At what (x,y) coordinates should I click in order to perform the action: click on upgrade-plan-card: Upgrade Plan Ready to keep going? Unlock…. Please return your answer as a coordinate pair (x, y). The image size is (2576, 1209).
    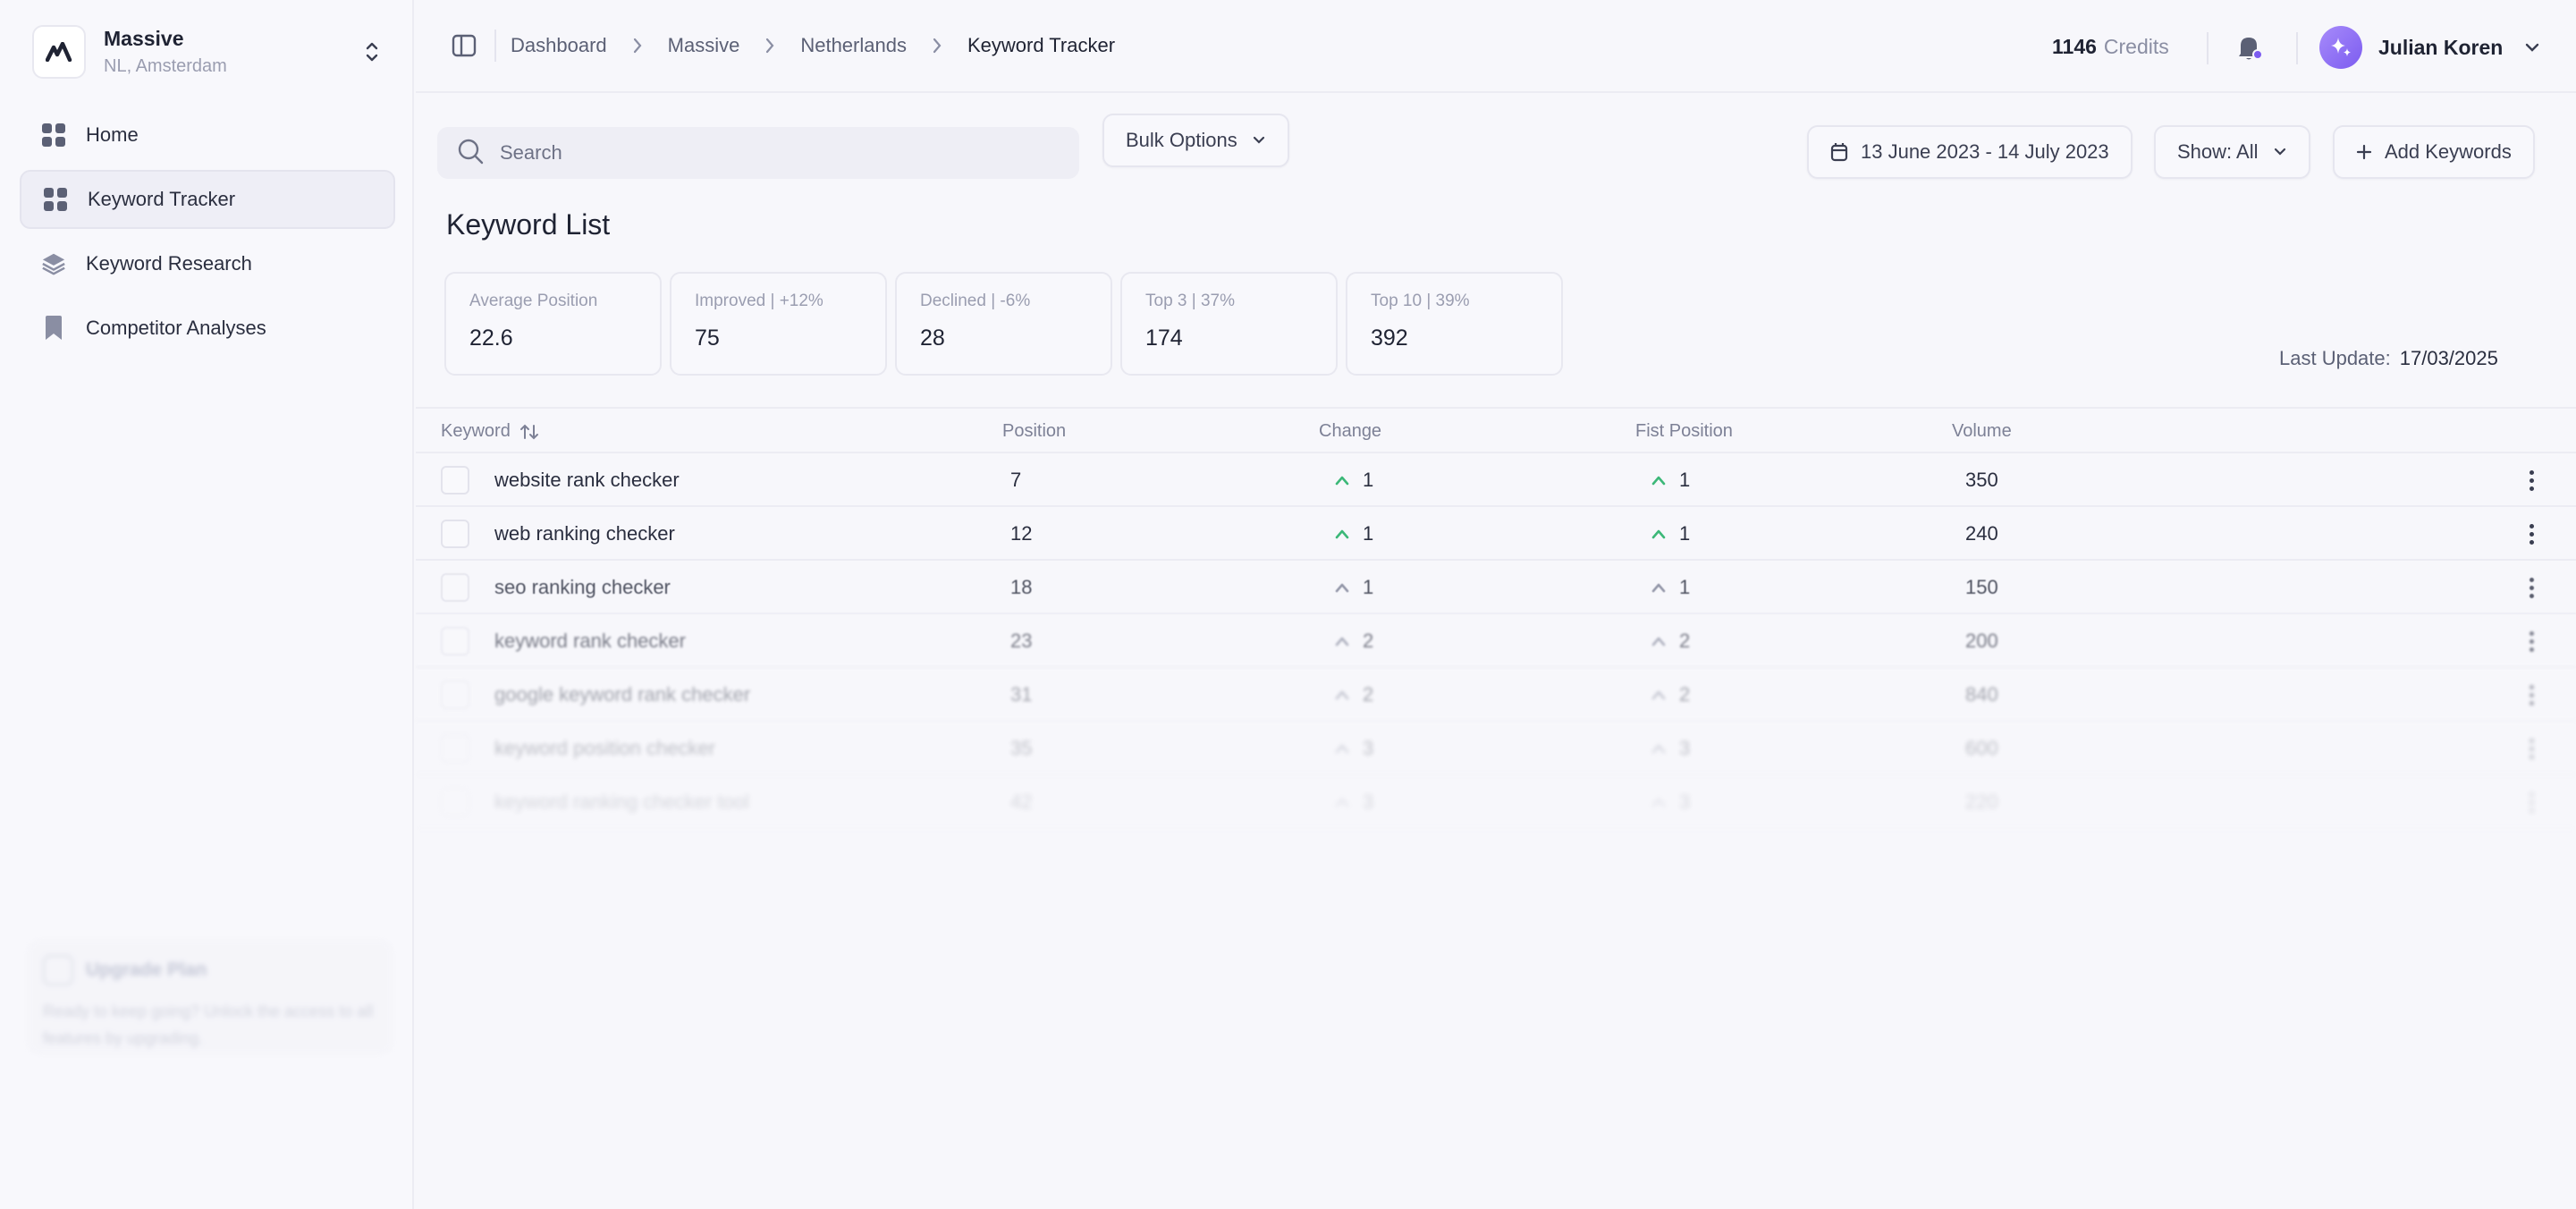
    Looking at the image, I should click on (210, 997).